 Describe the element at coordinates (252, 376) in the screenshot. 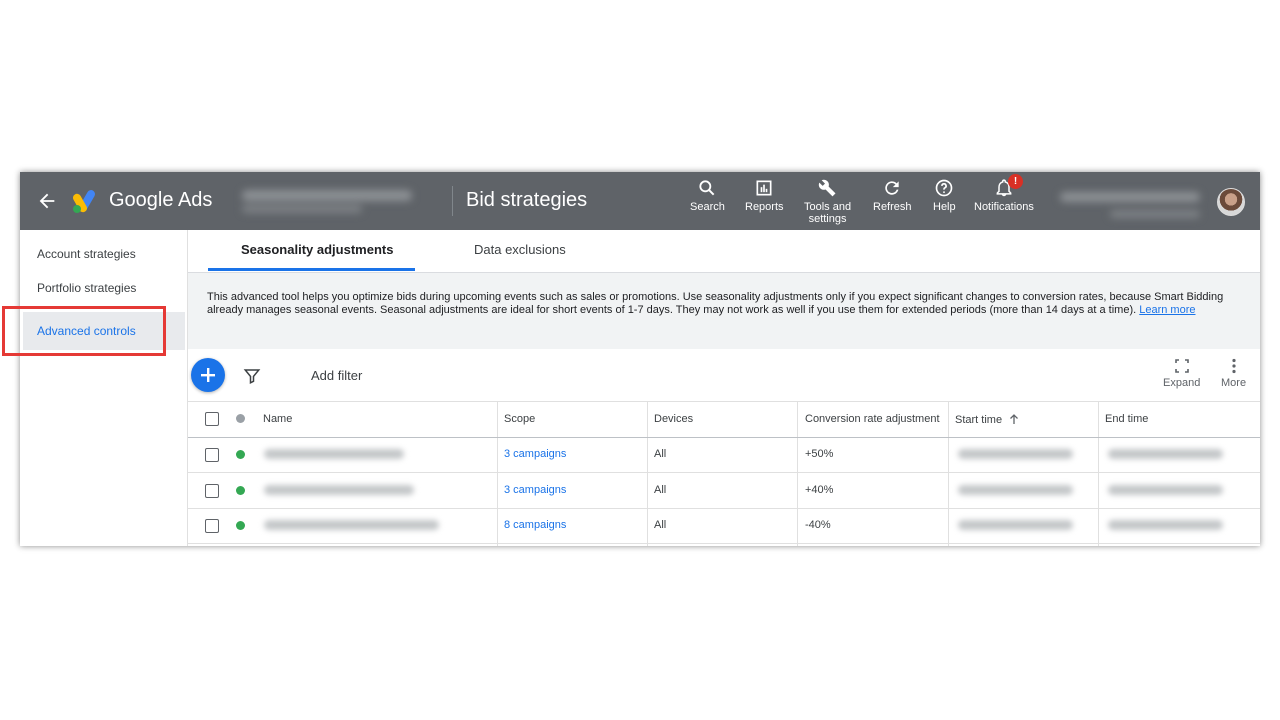

I see `filter-icon` at that location.